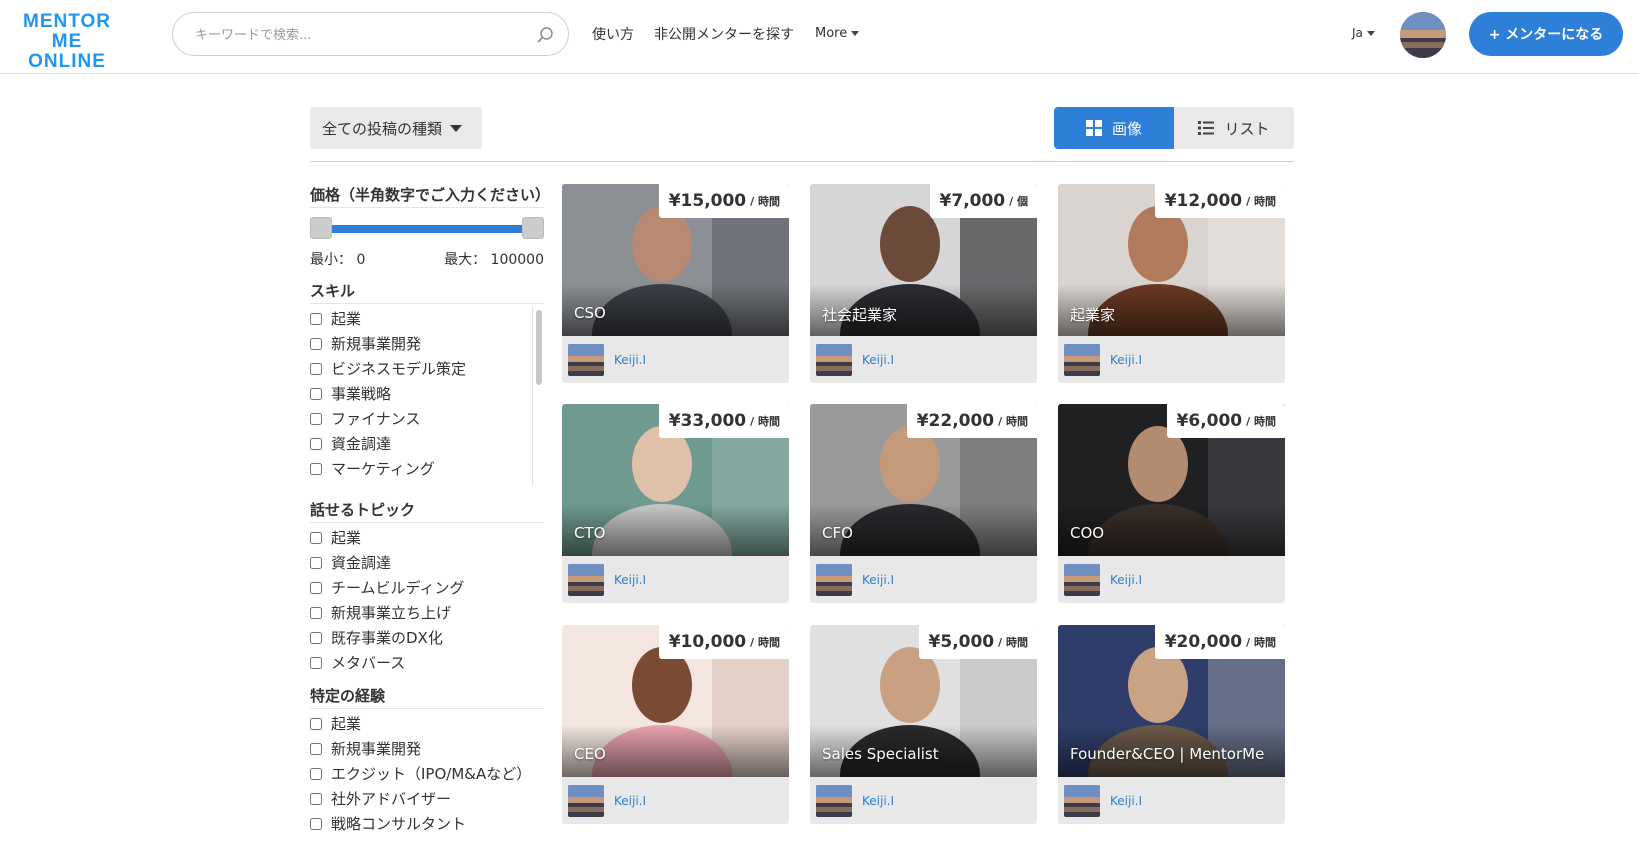 Image resolution: width=1639 pixels, height=868 pixels. Describe the element at coordinates (675, 503) in the screenshot. I see `mentor-card: CTO ¥33,000/ 時間 Keiji.I` at that location.